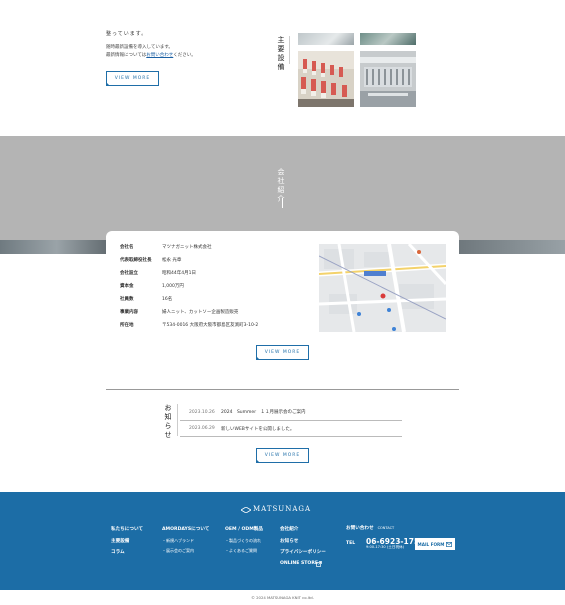  Describe the element at coordinates (129, 273) in the screenshot. I see `info-key: 会社設立` at that location.